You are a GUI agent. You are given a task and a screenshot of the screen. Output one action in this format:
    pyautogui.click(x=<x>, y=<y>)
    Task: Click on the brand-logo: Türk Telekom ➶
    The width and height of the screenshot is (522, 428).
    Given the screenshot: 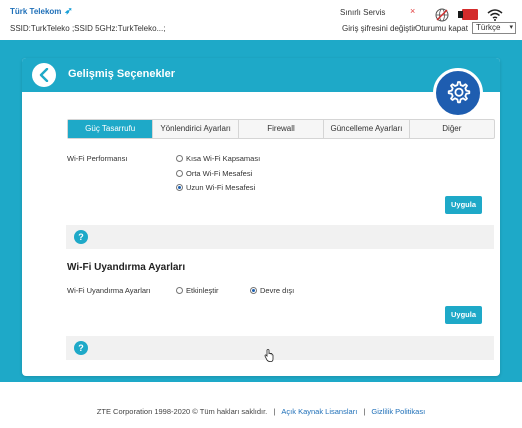 What is the action you would take?
    pyautogui.click(x=41, y=11)
    